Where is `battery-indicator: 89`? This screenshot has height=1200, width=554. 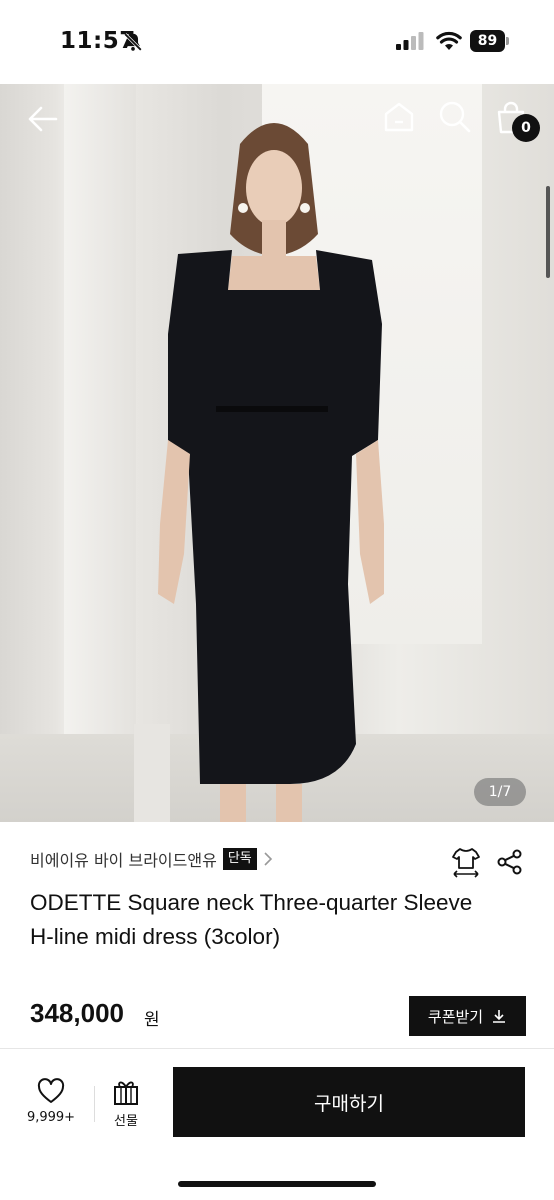 battery-indicator: 89 is located at coordinates (490, 41).